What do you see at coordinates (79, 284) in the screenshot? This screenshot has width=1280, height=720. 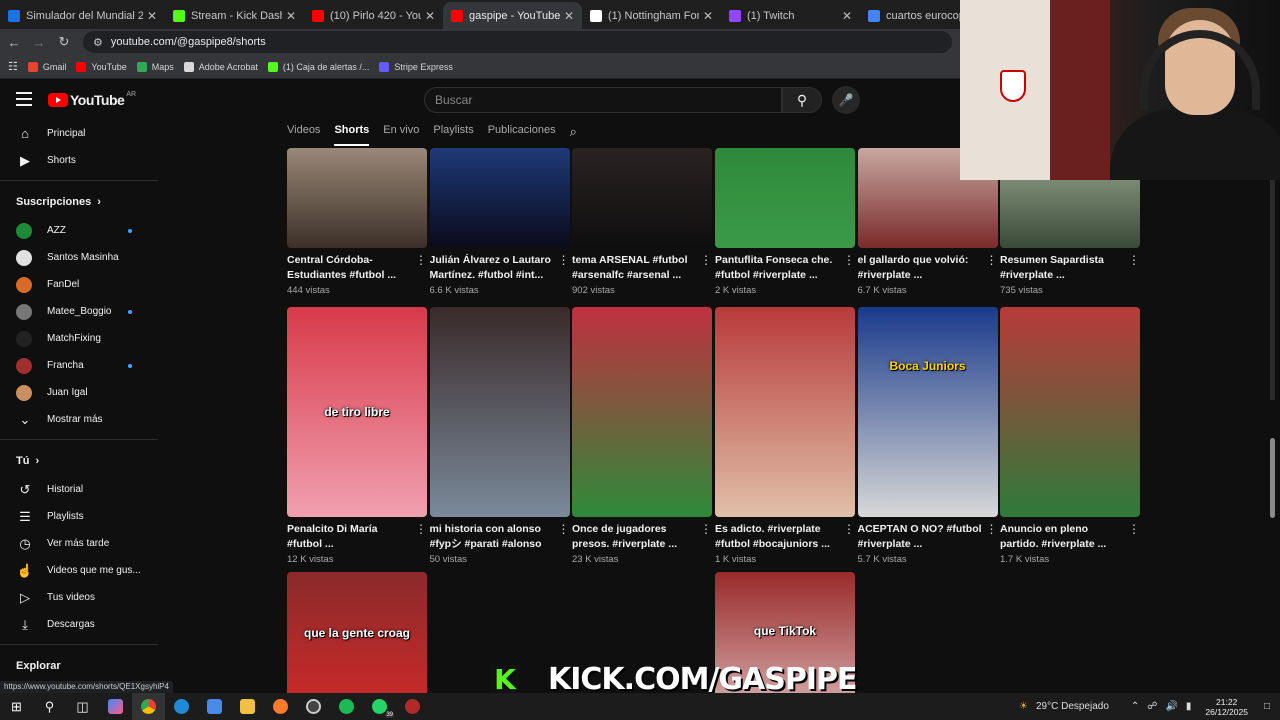 I see `sidebar-subscription: FanDel` at bounding box center [79, 284].